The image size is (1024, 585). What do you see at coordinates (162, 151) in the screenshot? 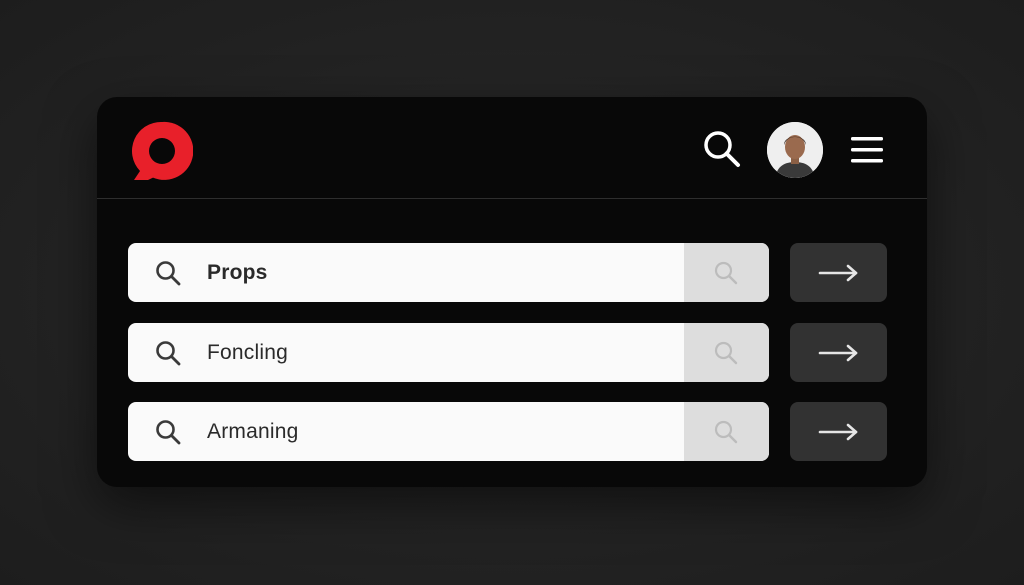
I see `brand-logo-icon` at bounding box center [162, 151].